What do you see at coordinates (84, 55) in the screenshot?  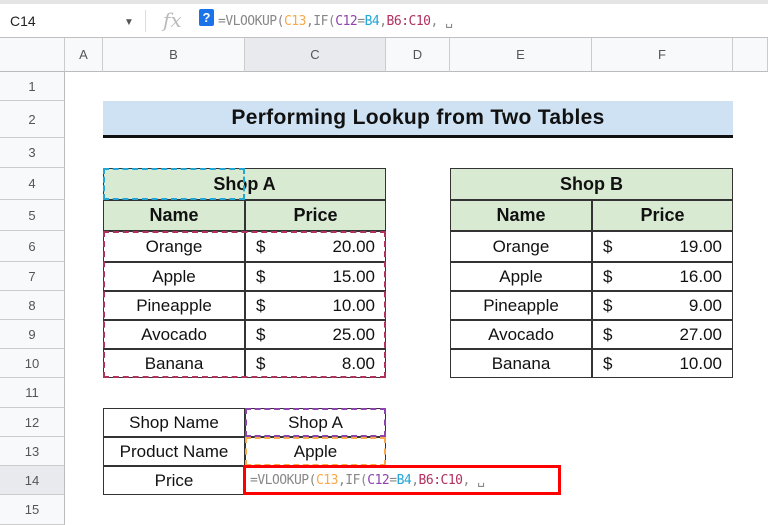 I see `column-header: A` at bounding box center [84, 55].